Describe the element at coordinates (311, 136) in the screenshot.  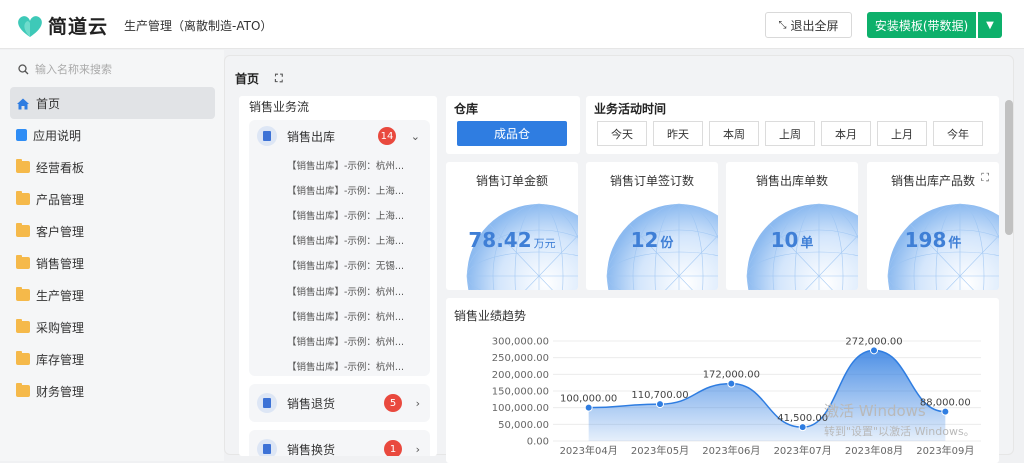
I see `flow-group-label: 销售出库` at that location.